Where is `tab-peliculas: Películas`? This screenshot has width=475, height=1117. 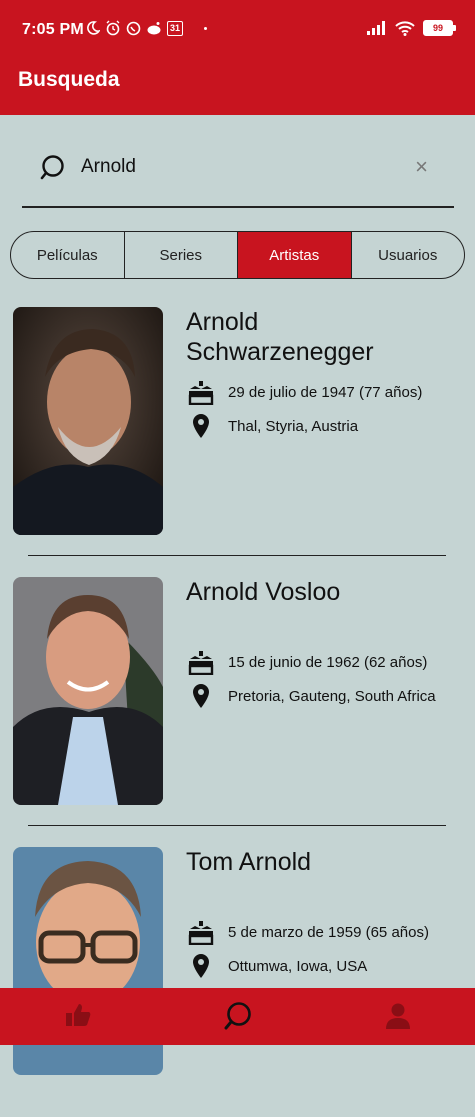
tab-peliculas: Películas is located at coordinates (68, 255).